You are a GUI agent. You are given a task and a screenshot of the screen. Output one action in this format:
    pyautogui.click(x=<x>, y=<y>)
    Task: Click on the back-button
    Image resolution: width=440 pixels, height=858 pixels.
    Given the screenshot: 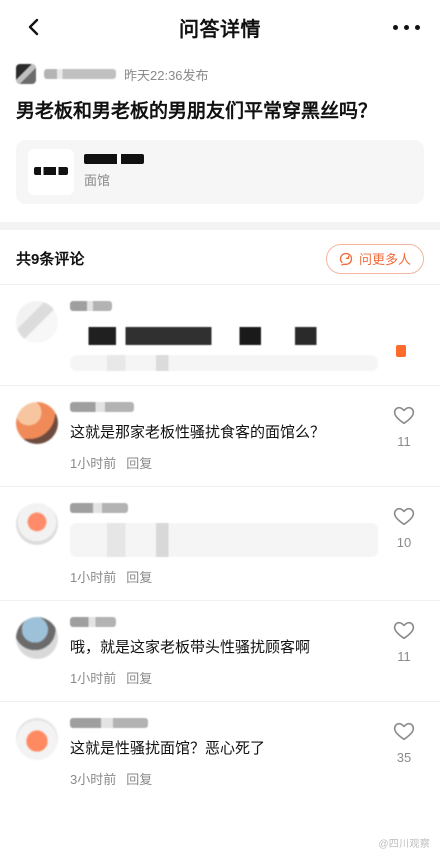 What is the action you would take?
    pyautogui.click(x=34, y=27)
    